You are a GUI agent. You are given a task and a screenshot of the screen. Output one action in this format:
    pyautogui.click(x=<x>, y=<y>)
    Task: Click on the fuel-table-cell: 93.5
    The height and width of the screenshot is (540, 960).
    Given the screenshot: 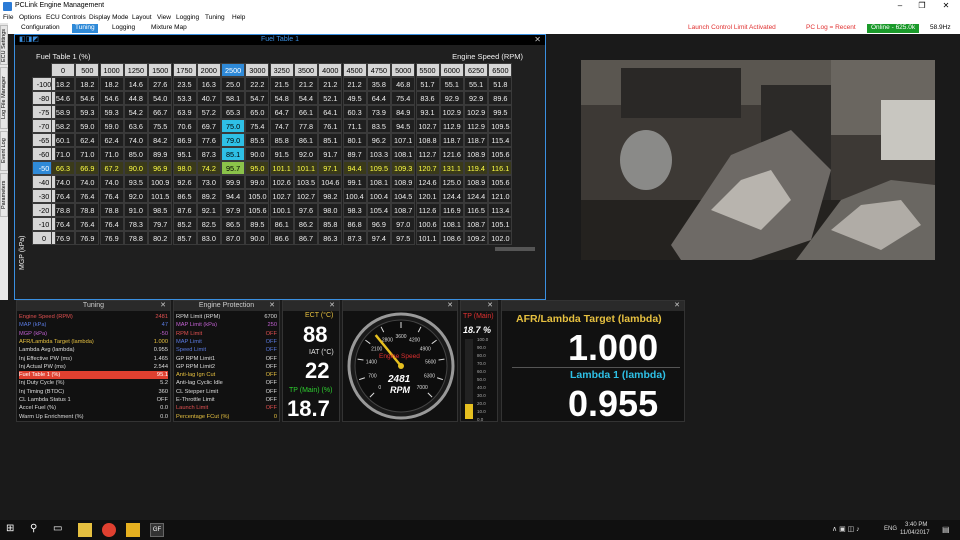 What is the action you would take?
    pyautogui.click(x=135, y=182)
    